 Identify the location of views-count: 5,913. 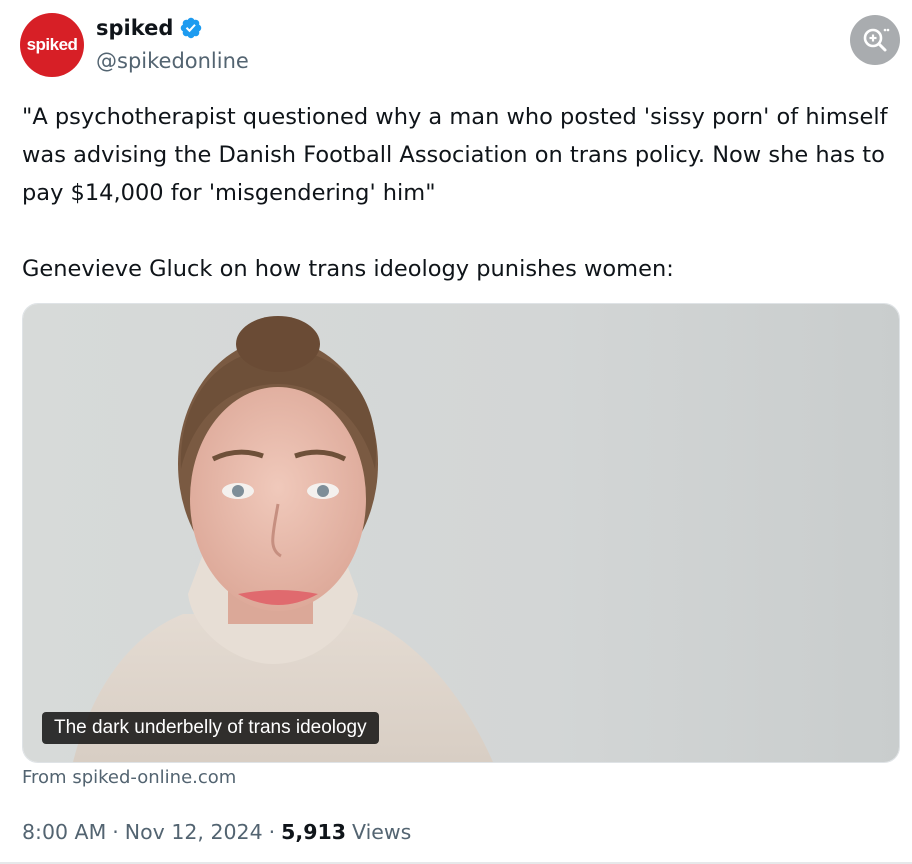
(313, 832).